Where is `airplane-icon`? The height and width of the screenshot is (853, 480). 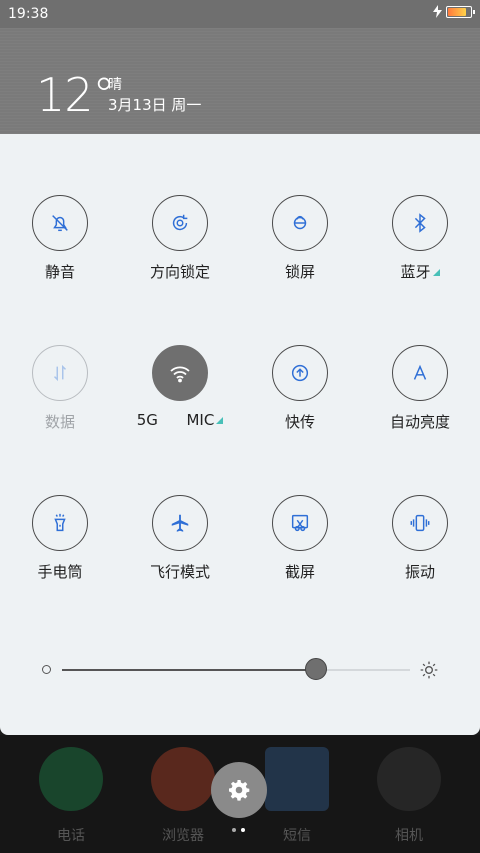
airplane-icon is located at coordinates (180, 523).